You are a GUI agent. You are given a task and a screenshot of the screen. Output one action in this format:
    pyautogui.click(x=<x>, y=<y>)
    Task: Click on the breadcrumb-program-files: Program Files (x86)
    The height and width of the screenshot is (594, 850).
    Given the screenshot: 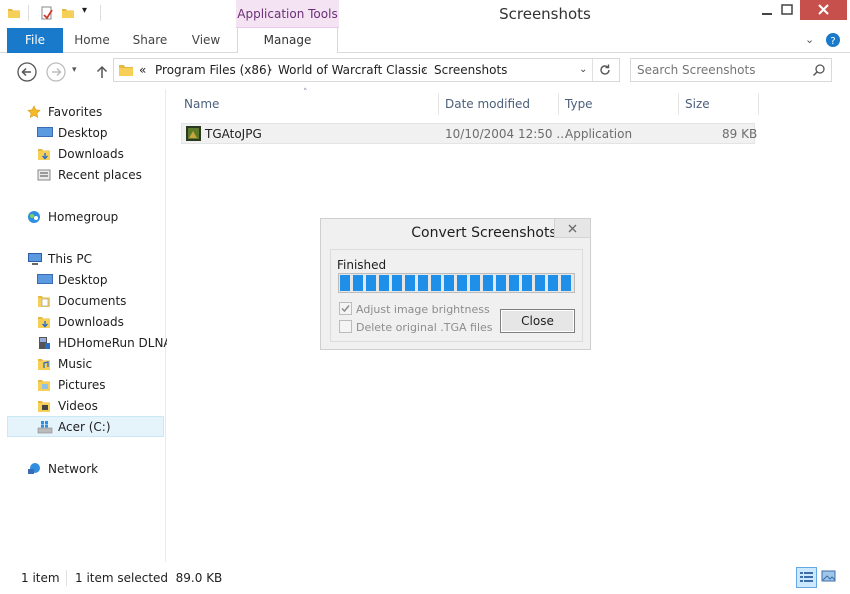 What is the action you would take?
    pyautogui.click(x=213, y=70)
    